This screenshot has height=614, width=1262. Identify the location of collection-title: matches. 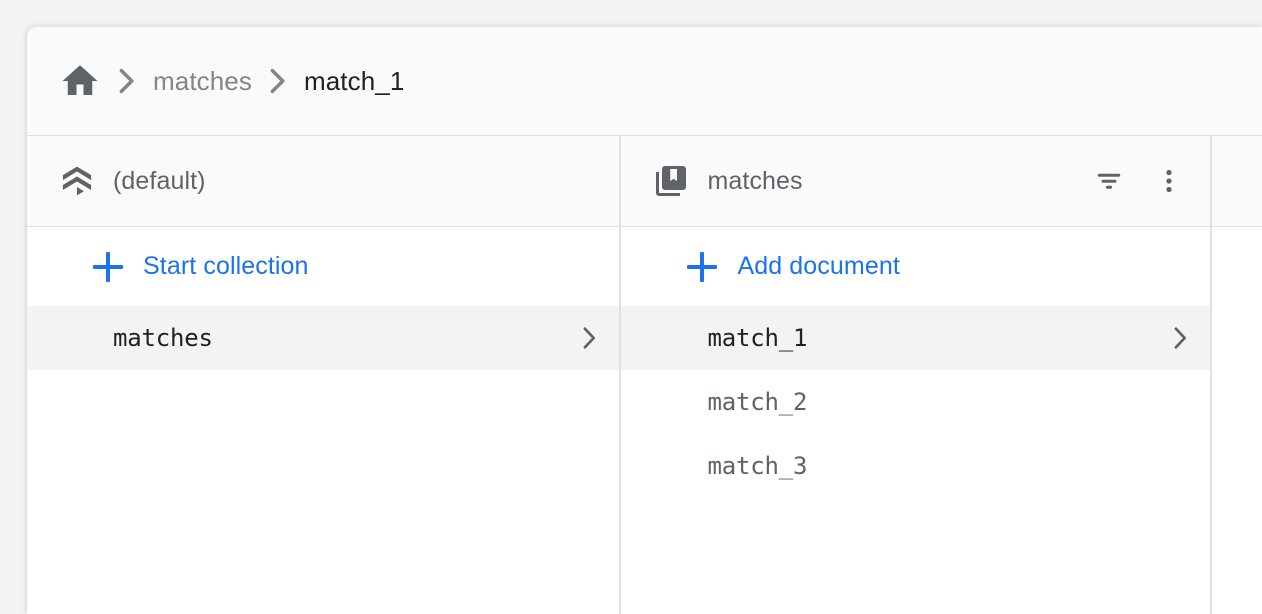
(755, 180).